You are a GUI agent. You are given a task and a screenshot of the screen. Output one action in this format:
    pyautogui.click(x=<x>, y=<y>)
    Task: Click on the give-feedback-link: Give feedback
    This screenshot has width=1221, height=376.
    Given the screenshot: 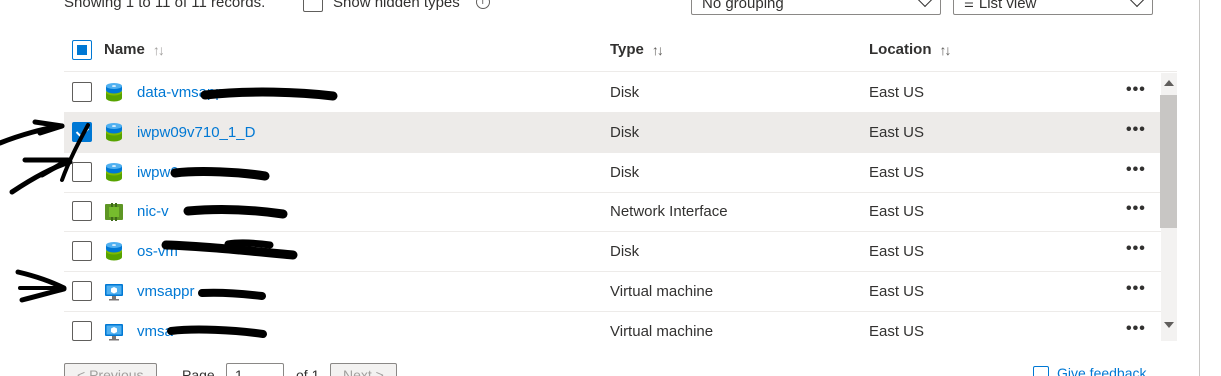 What is the action you would take?
    pyautogui.click(x=1090, y=370)
    